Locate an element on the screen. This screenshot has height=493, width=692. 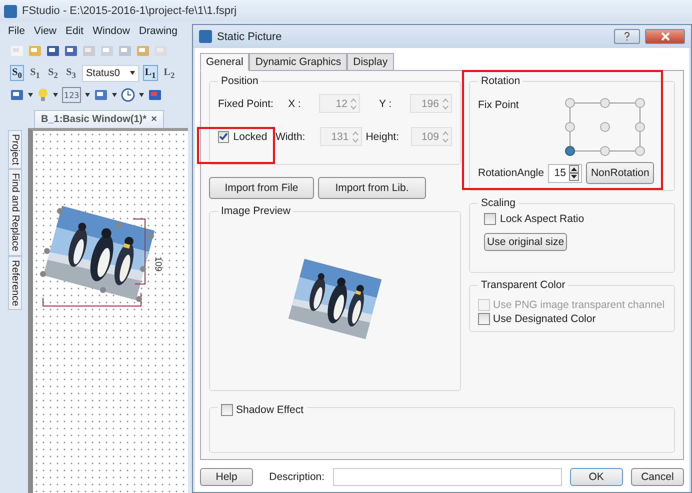
spinner-icon is located at coordinates (573, 173).